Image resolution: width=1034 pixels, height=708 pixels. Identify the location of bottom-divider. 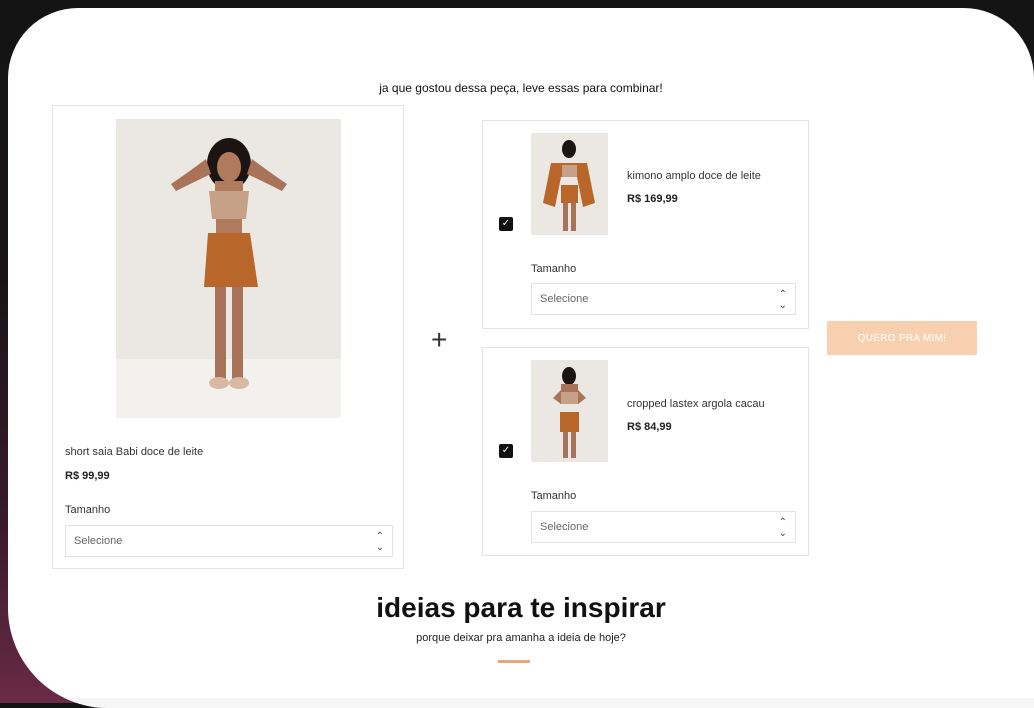
(521, 703).